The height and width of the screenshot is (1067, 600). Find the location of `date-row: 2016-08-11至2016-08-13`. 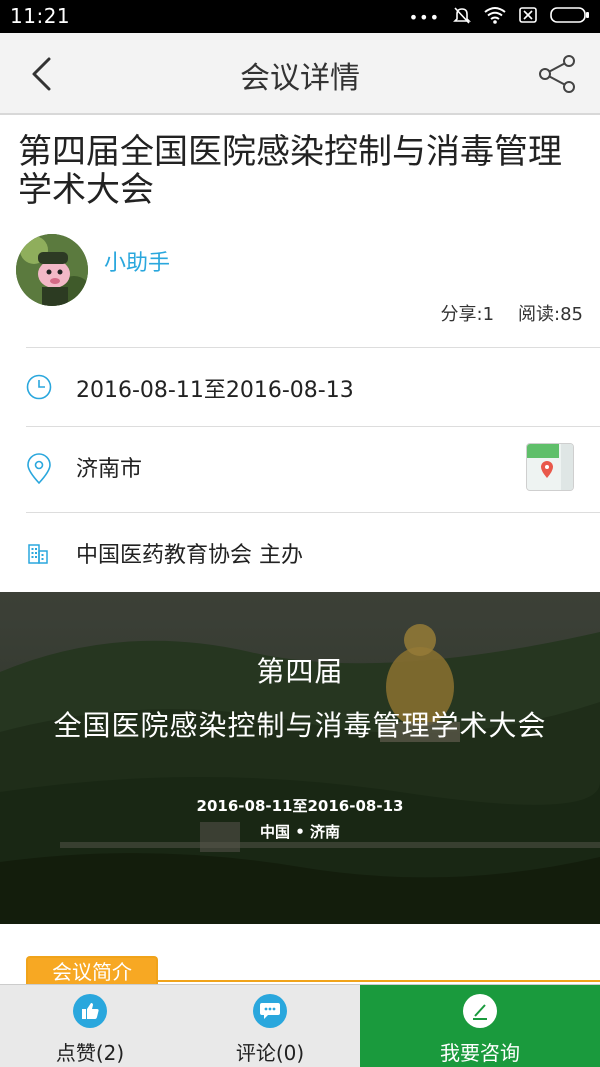

date-row: 2016-08-11至2016-08-13 is located at coordinates (313, 386).